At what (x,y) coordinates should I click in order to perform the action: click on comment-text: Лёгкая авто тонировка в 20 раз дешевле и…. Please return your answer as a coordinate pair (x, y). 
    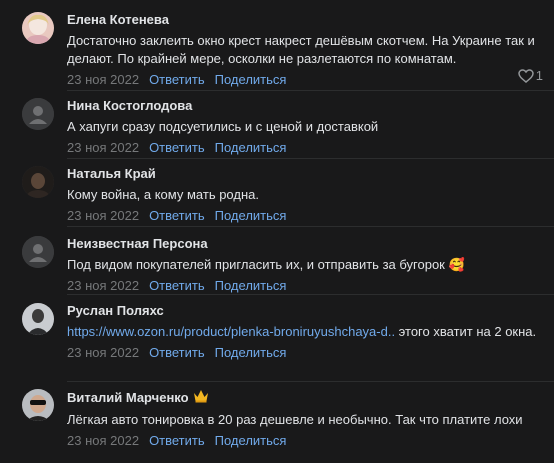
    Looking at the image, I should click on (295, 419).